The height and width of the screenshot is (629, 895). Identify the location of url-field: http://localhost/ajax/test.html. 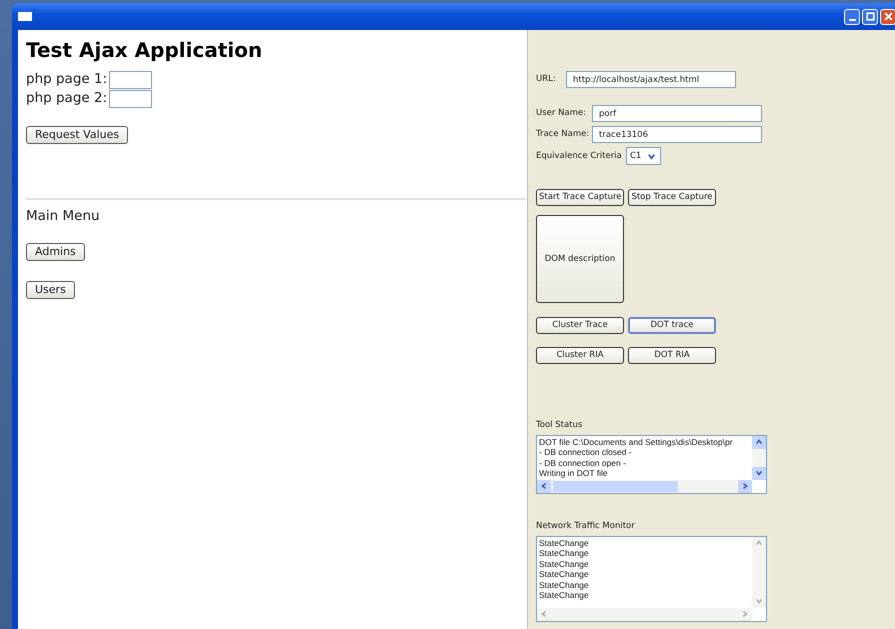
(651, 79).